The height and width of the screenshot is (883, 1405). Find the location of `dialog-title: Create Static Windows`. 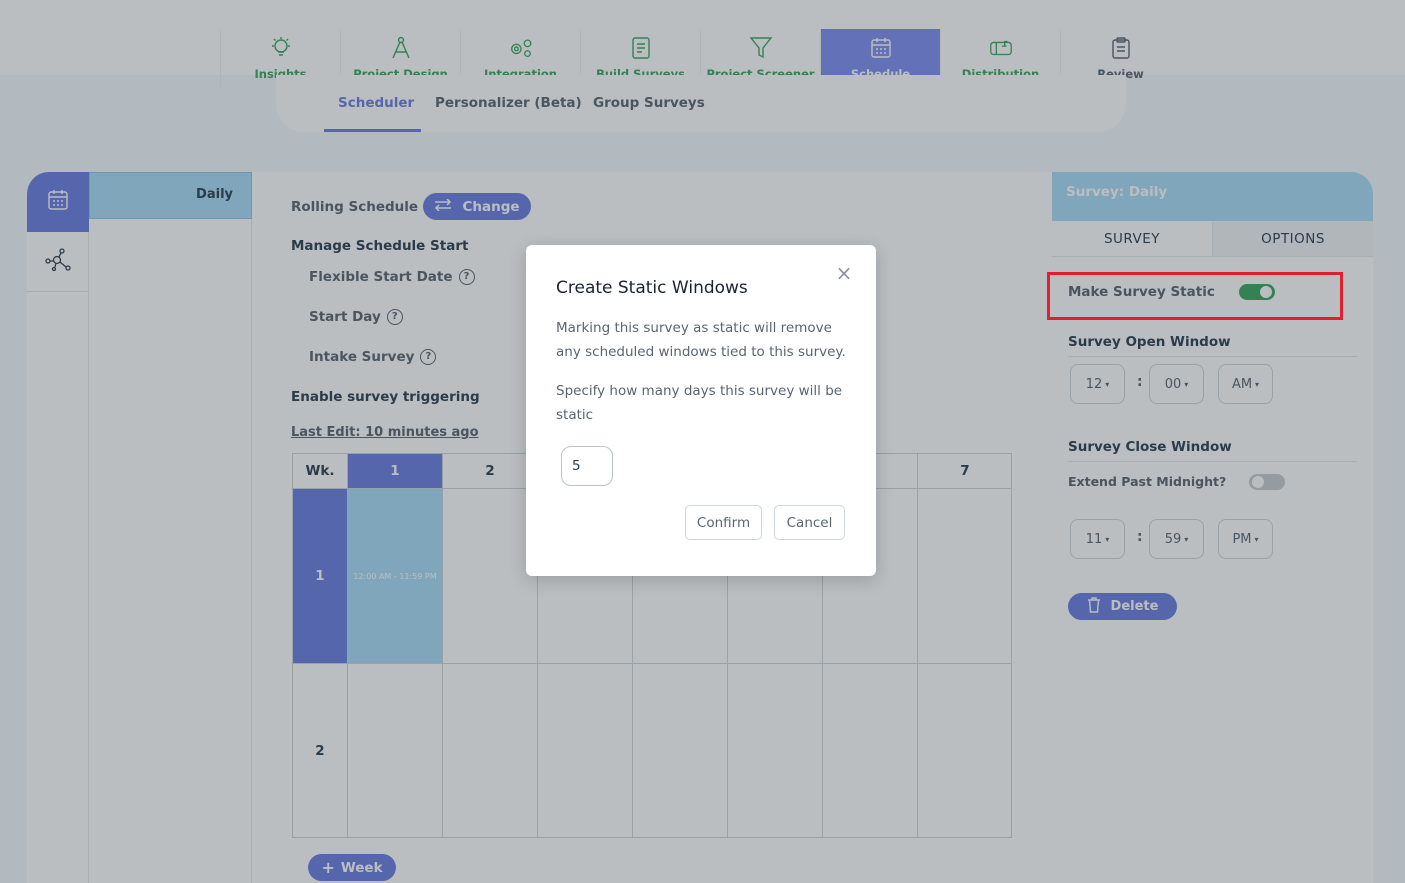

dialog-title: Create Static Windows is located at coordinates (652, 288).